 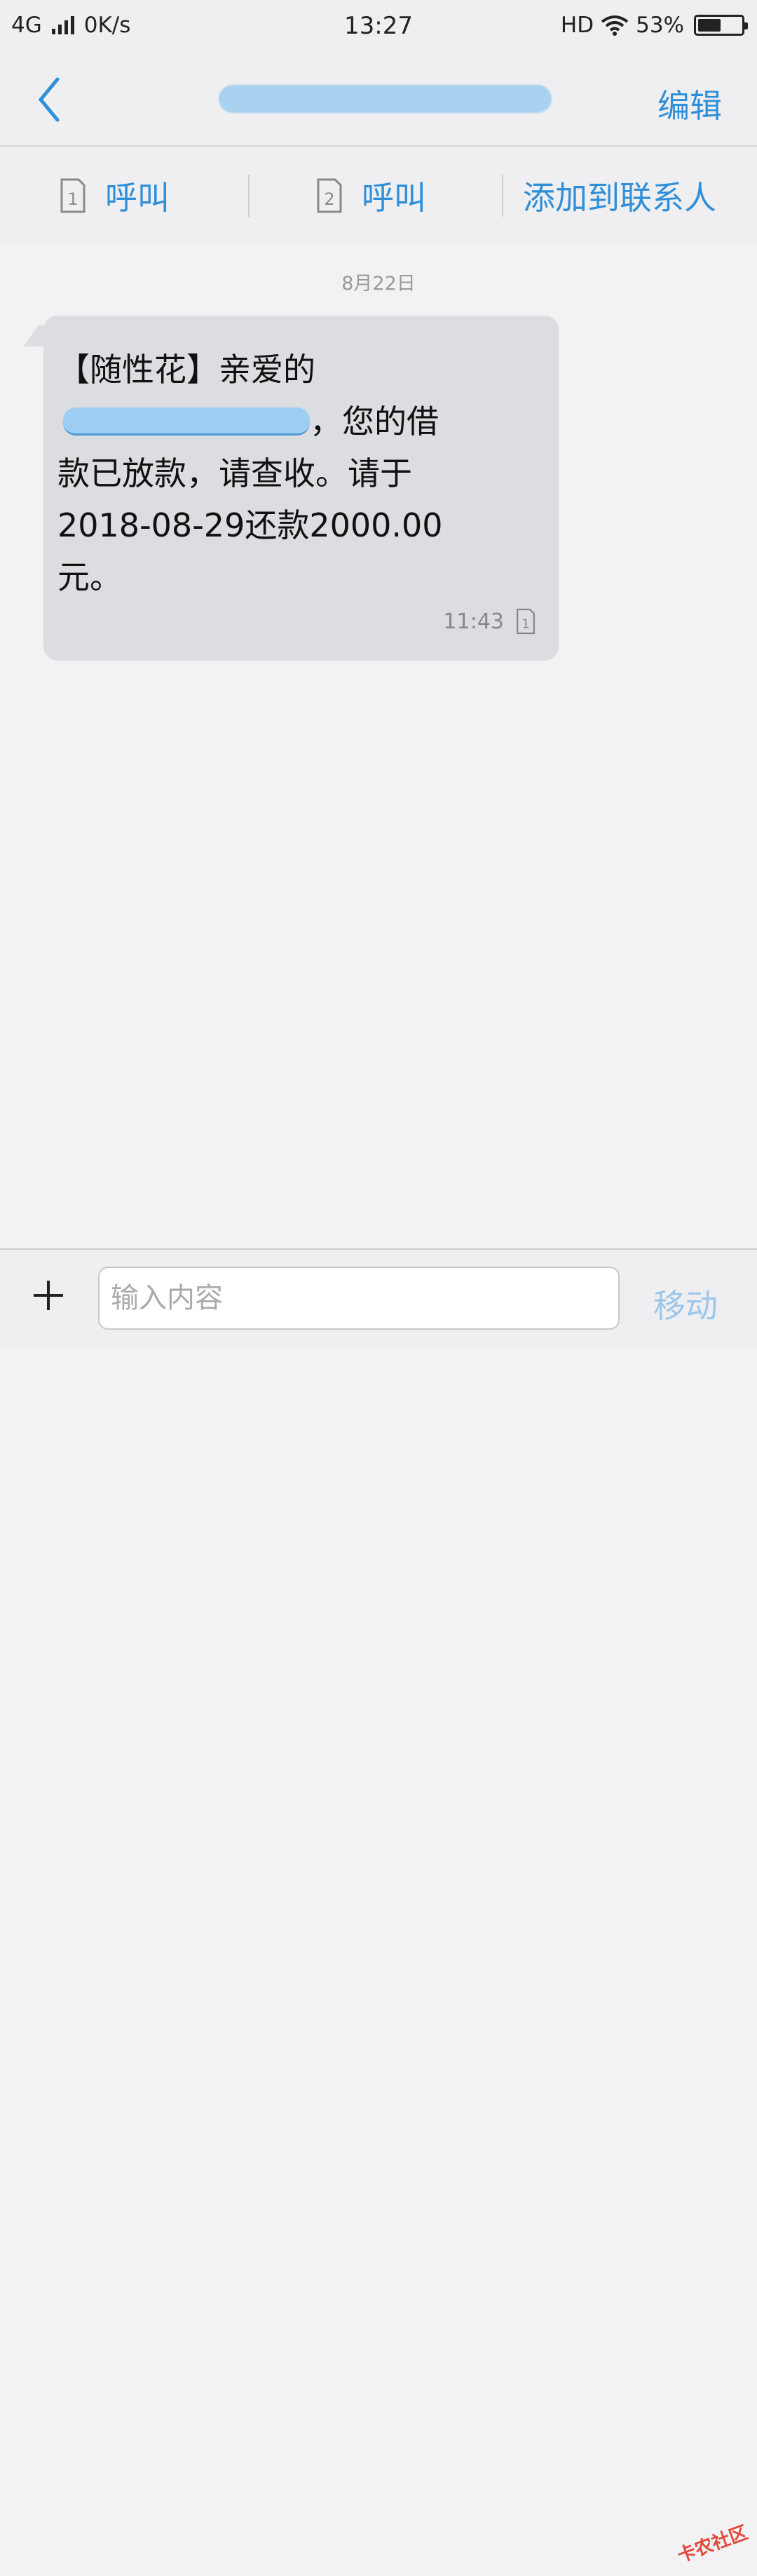 I want to click on hd-badge: HD, so click(x=577, y=25).